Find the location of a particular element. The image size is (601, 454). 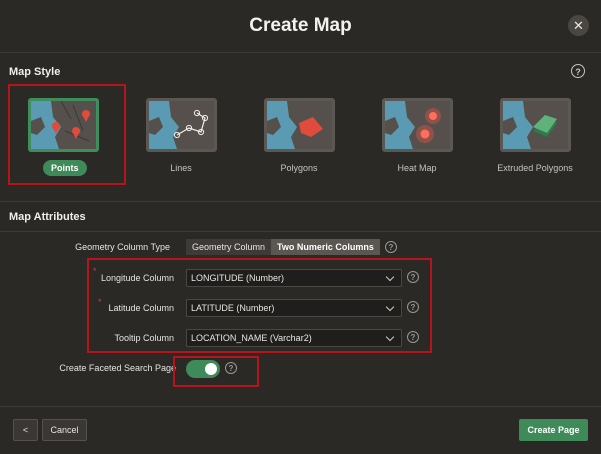

geometry-type-segmented: Geometry Column Two Numeric Columns is located at coordinates (283, 247).